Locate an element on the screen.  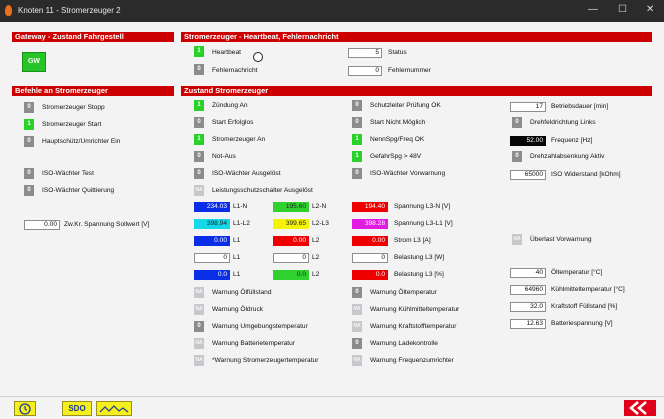
fehlernachricht-indicator: 0 is located at coordinates (199, 69).